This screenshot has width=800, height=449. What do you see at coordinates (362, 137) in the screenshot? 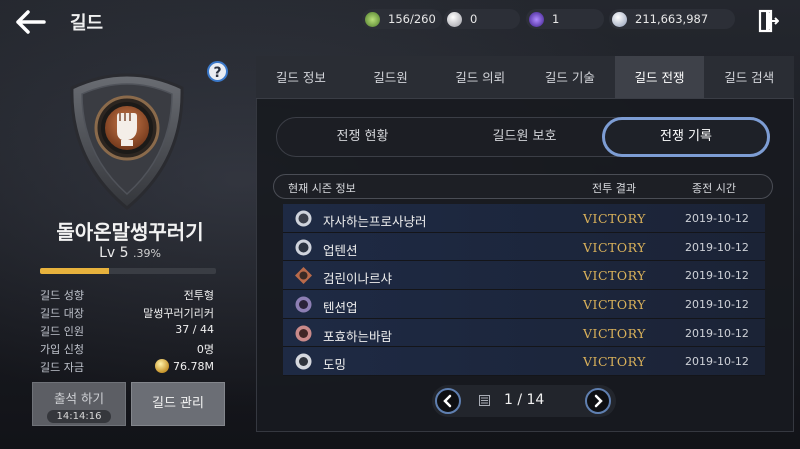
I see `subtab-war-status: 전쟁 현황` at bounding box center [362, 137].